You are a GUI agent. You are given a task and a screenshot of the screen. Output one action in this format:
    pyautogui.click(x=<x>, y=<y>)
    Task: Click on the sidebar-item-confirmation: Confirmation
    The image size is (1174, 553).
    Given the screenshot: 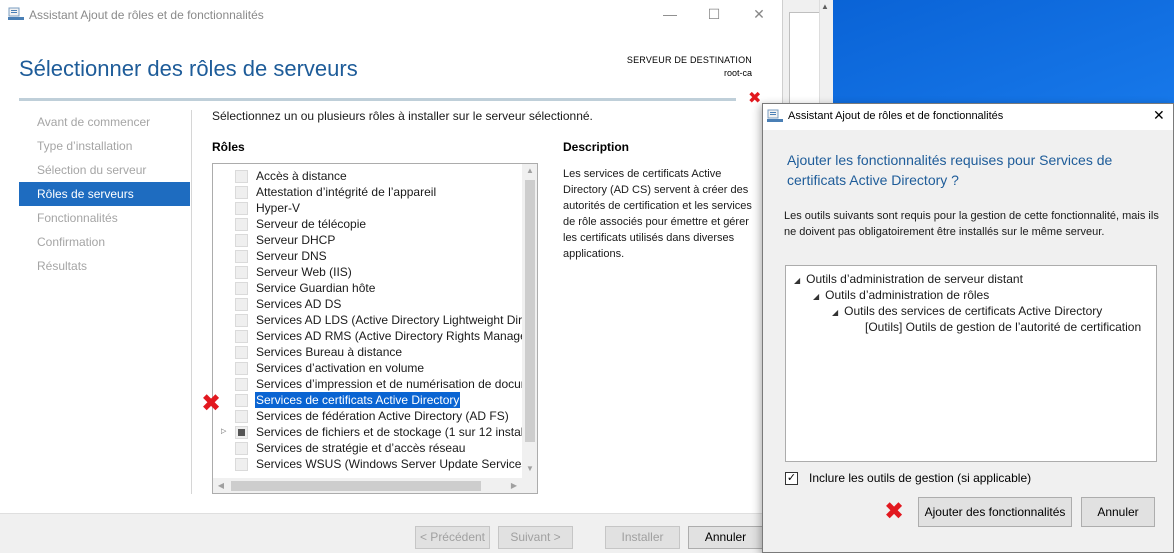 What is the action you would take?
    pyautogui.click(x=104, y=242)
    